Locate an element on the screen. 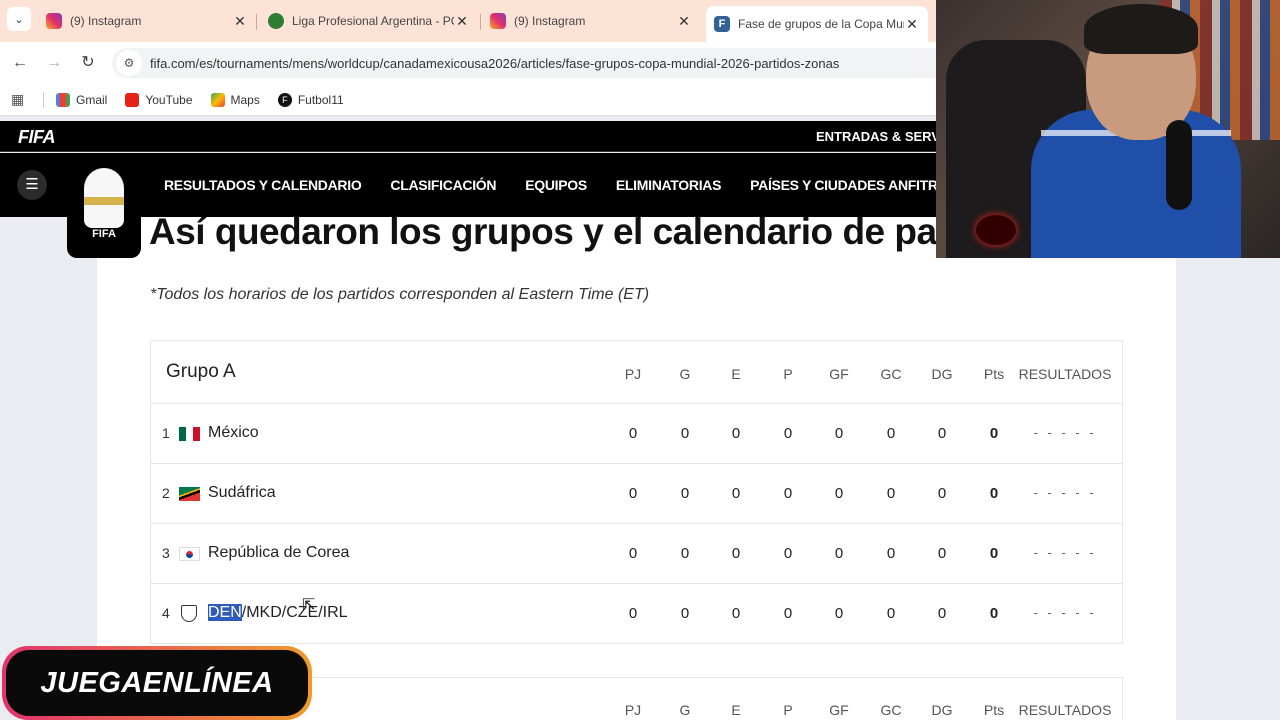  gmail-icon is located at coordinates (63, 99).